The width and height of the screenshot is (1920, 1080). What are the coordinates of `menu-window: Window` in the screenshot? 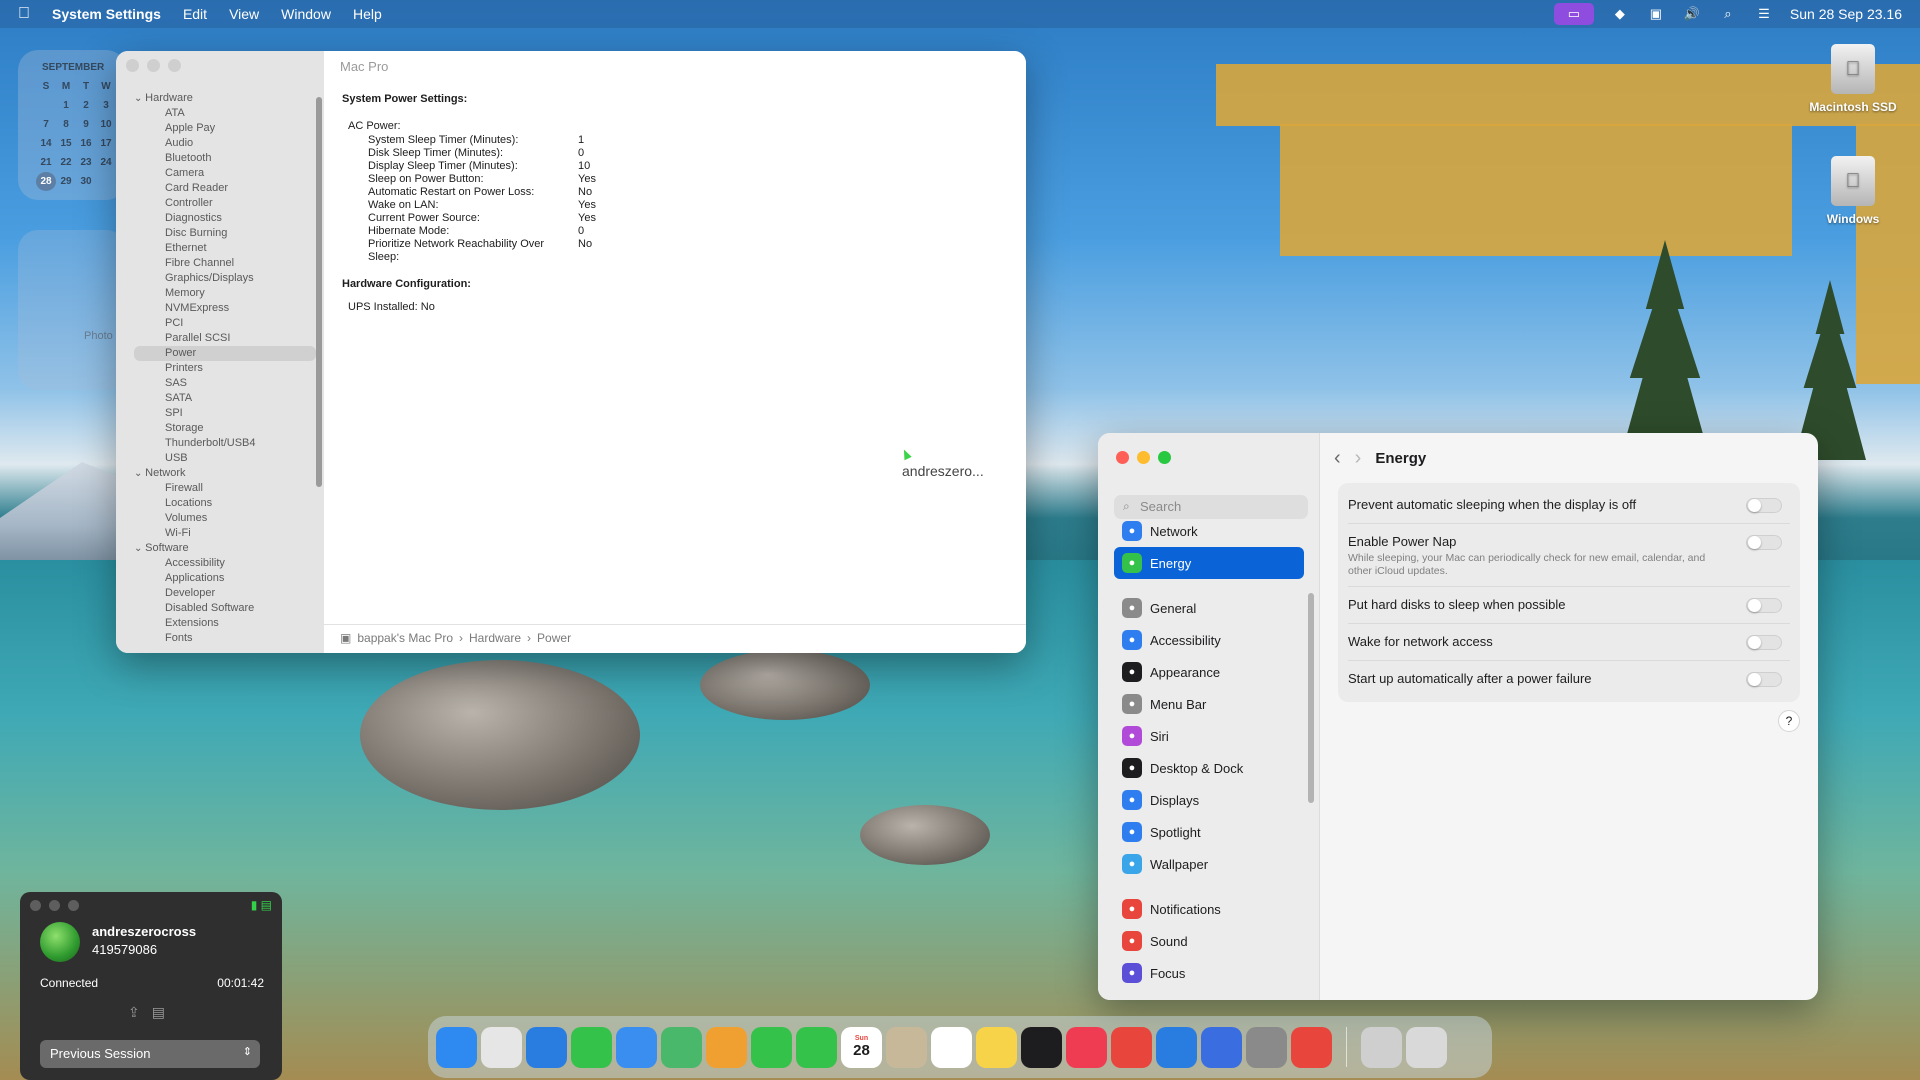 It's located at (306, 14).